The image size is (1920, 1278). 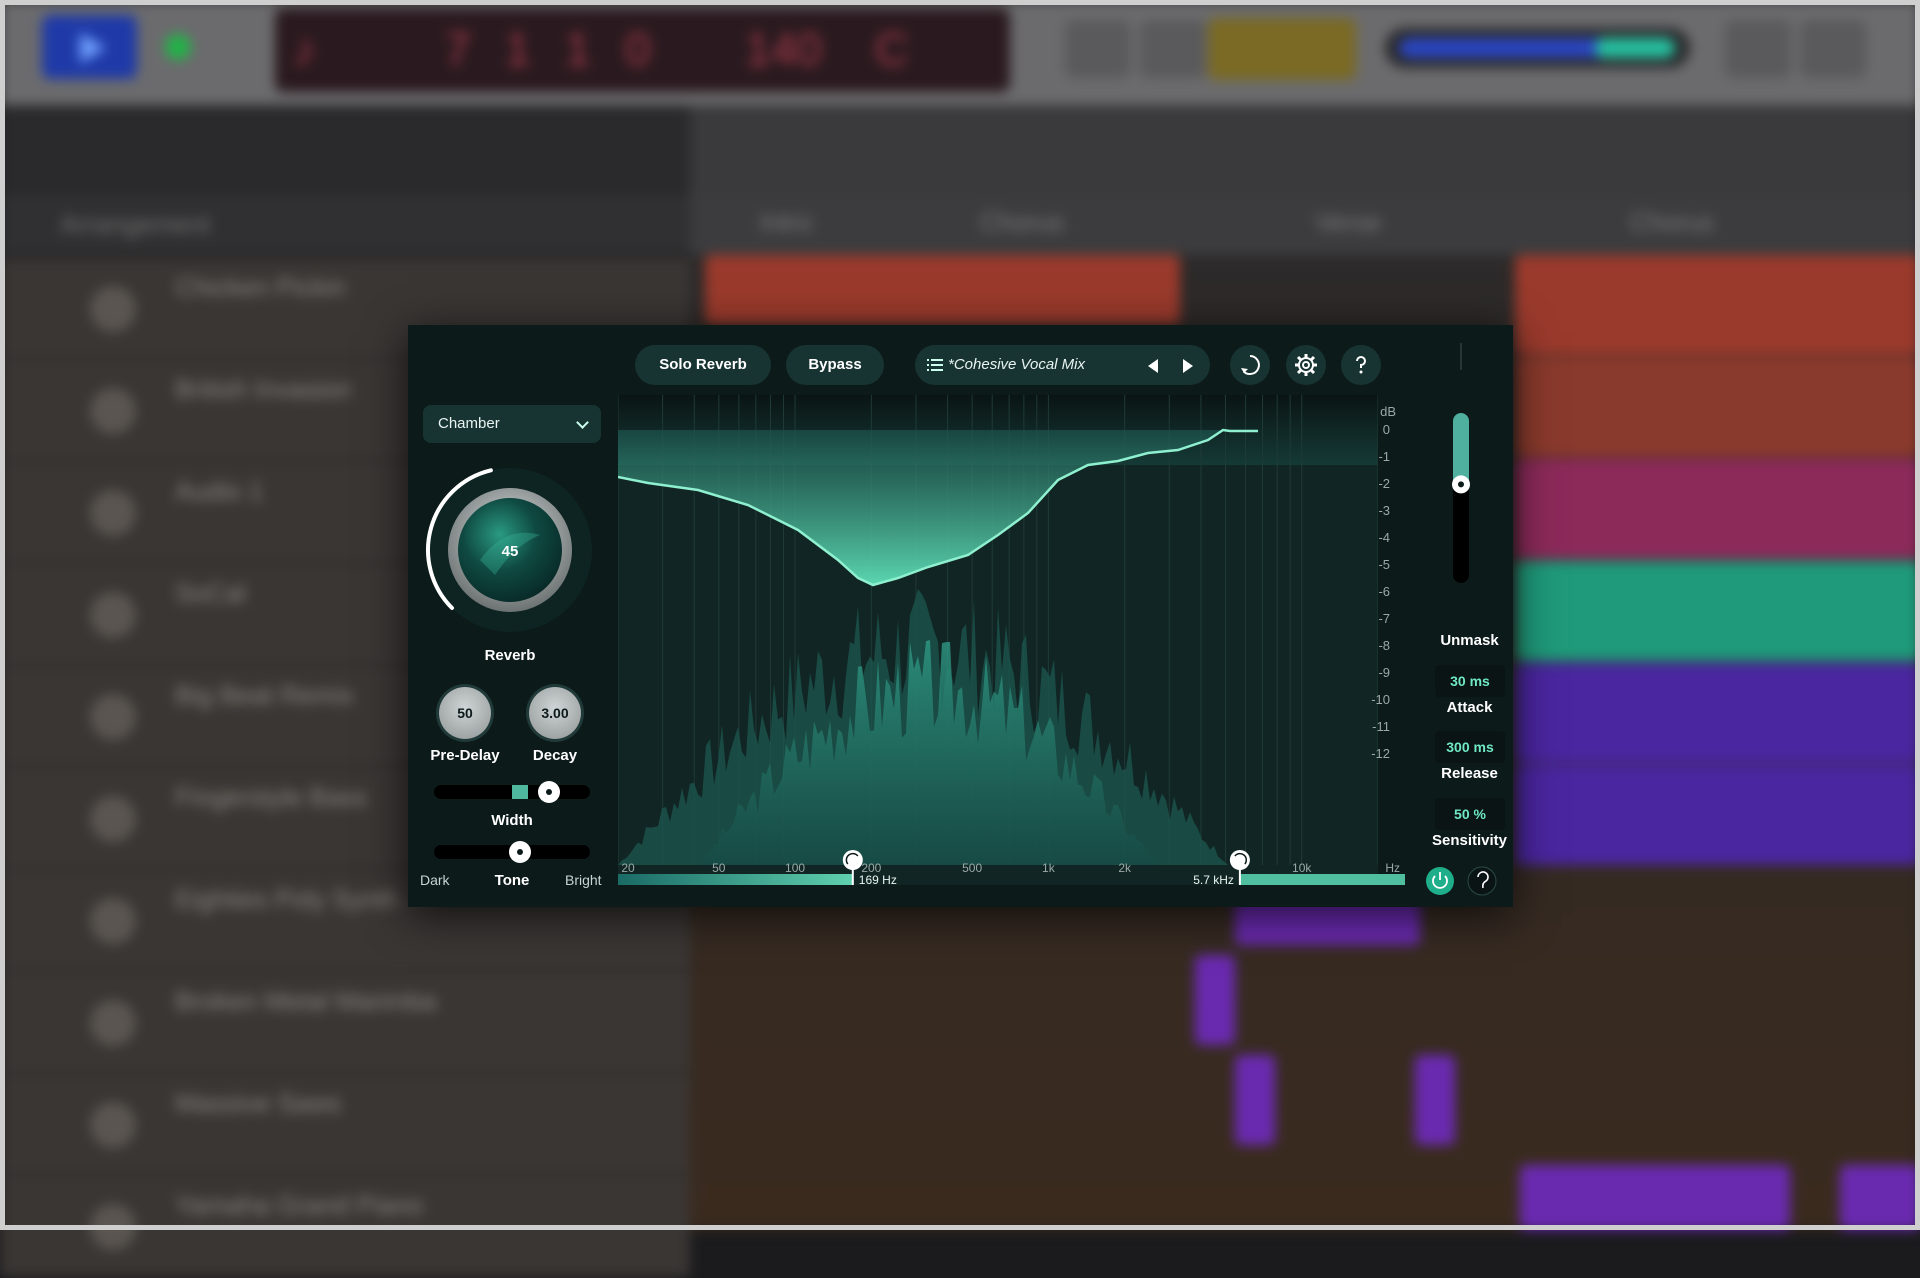 What do you see at coordinates (1361, 365) in the screenshot?
I see `help-button` at bounding box center [1361, 365].